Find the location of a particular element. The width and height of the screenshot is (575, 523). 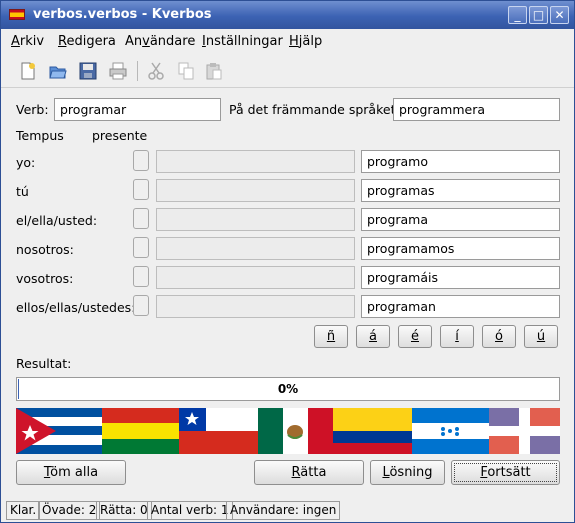

solution-input: programa is located at coordinates (460, 219).